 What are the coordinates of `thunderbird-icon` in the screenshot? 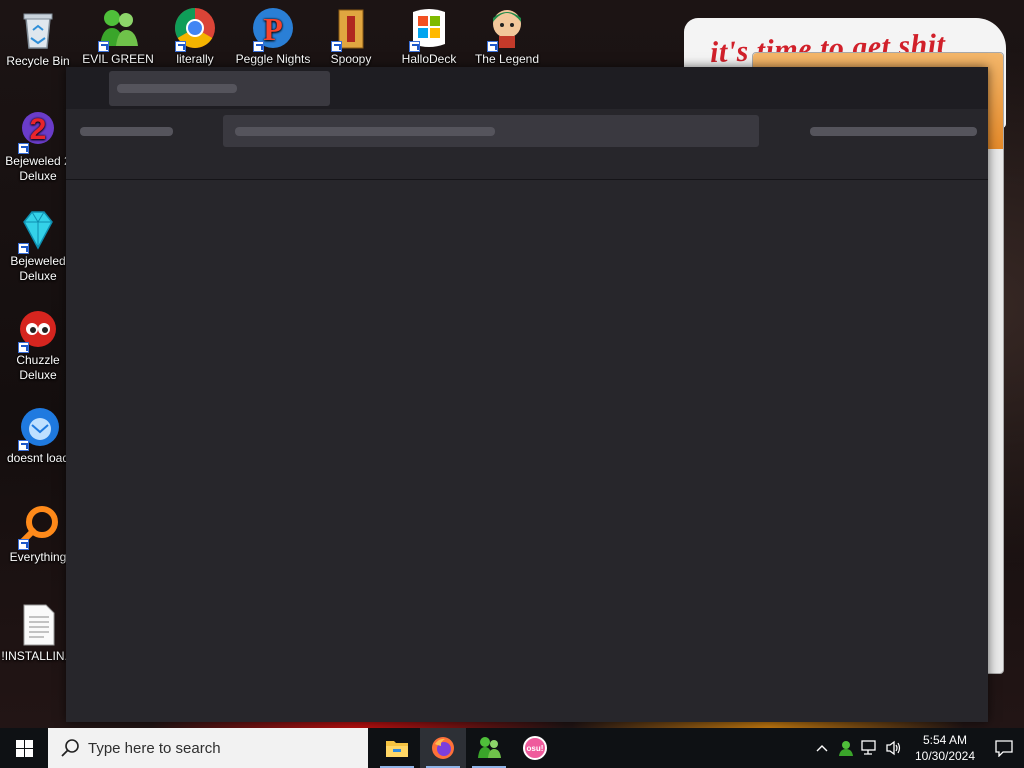 It's located at (38, 428).